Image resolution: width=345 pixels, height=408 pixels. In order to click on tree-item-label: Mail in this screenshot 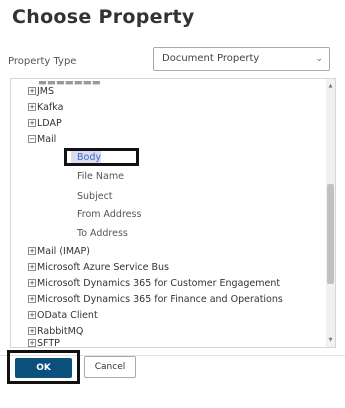, I will do `click(47, 139)`.